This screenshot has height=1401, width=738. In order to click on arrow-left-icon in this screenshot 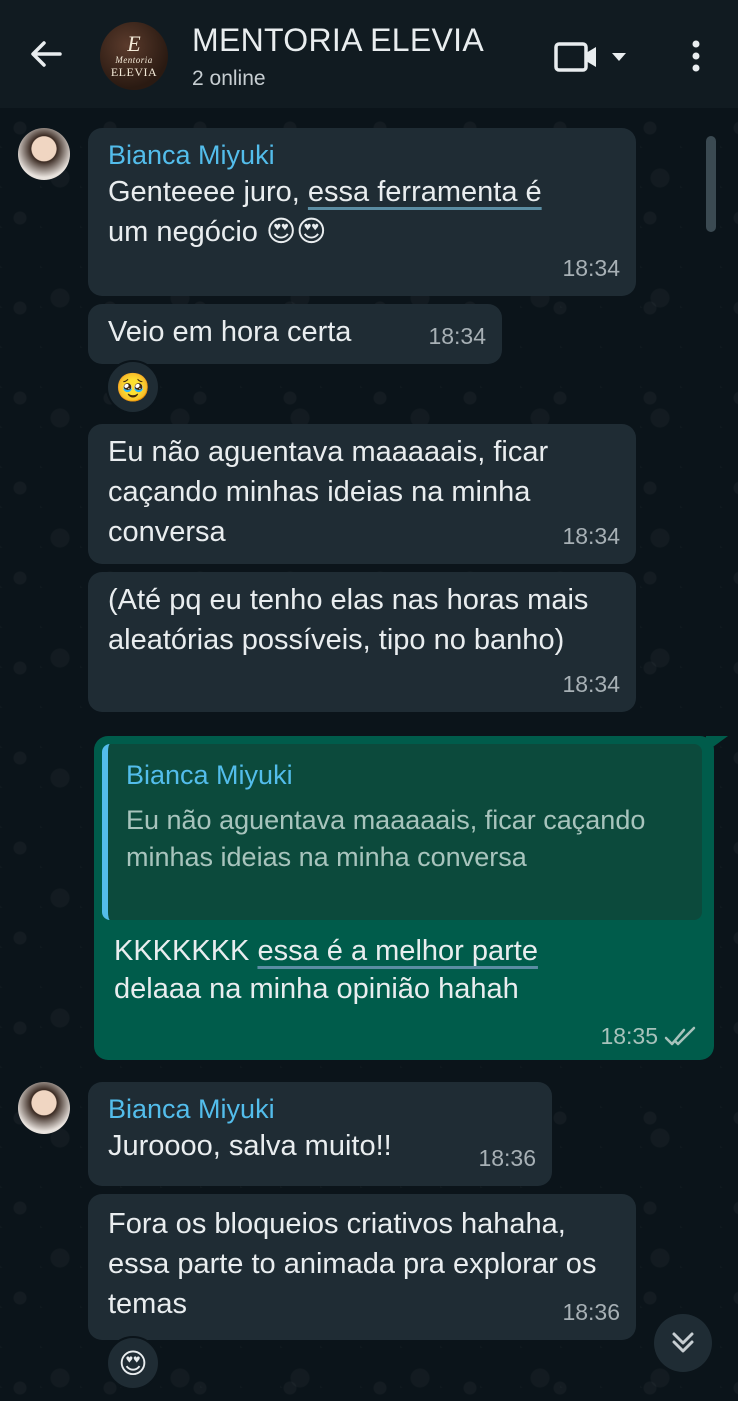, I will do `click(46, 54)`.